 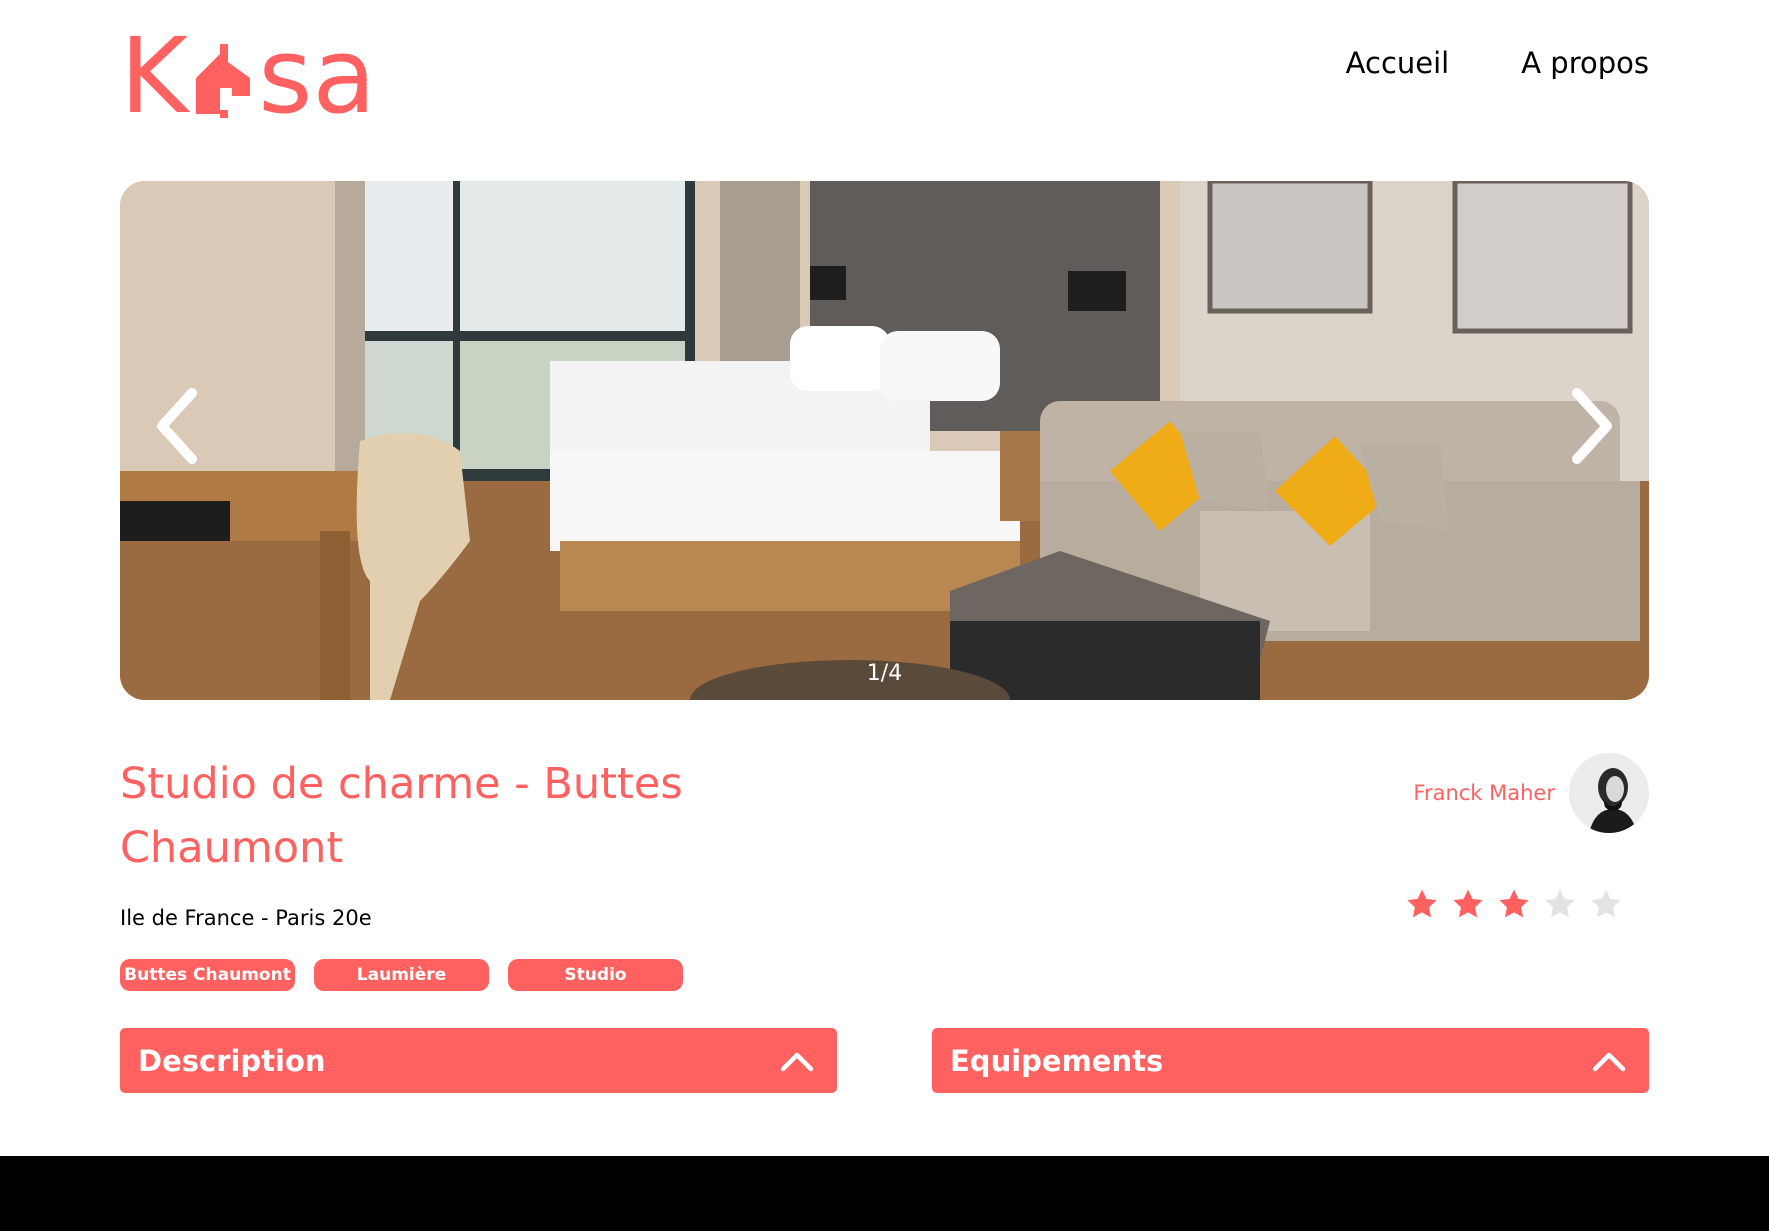 I want to click on nav-link-accueil: Accueil, so click(x=1398, y=63).